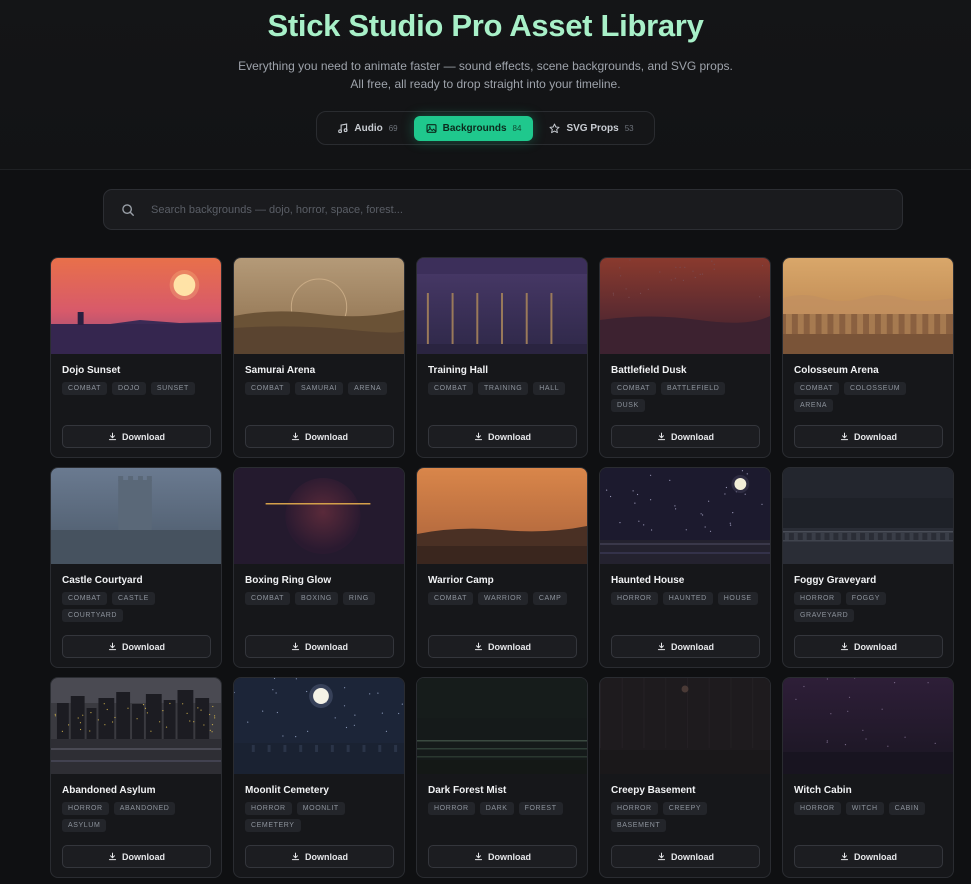  I want to click on tag-chip: SUNSET, so click(172, 388).